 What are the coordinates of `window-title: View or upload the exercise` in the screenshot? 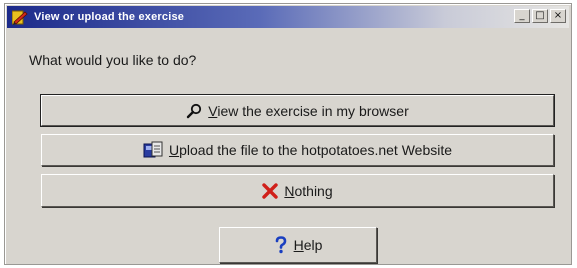 It's located at (109, 17).